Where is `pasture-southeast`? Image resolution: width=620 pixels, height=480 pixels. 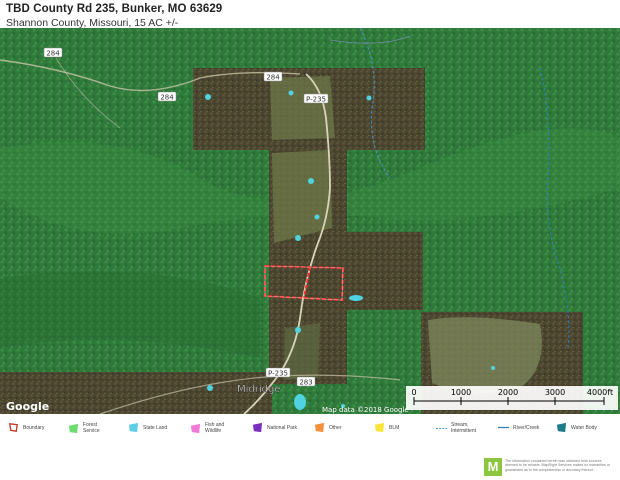 pasture-southeast is located at coordinates (485, 355).